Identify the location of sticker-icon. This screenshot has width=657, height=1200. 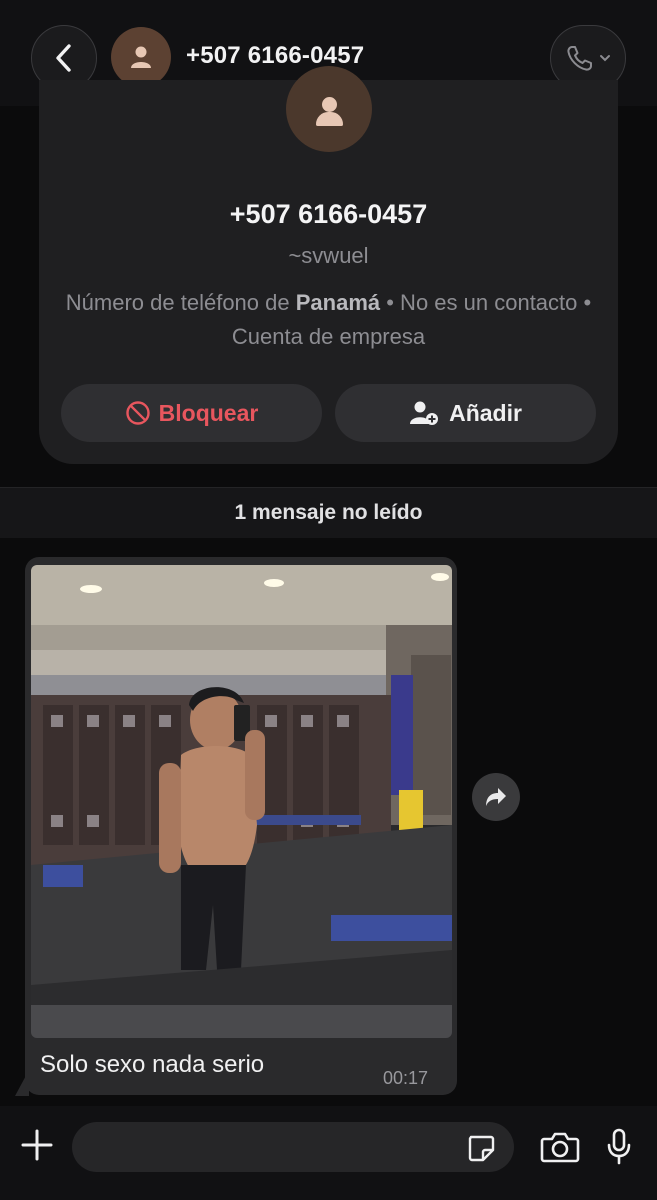
(481, 1148).